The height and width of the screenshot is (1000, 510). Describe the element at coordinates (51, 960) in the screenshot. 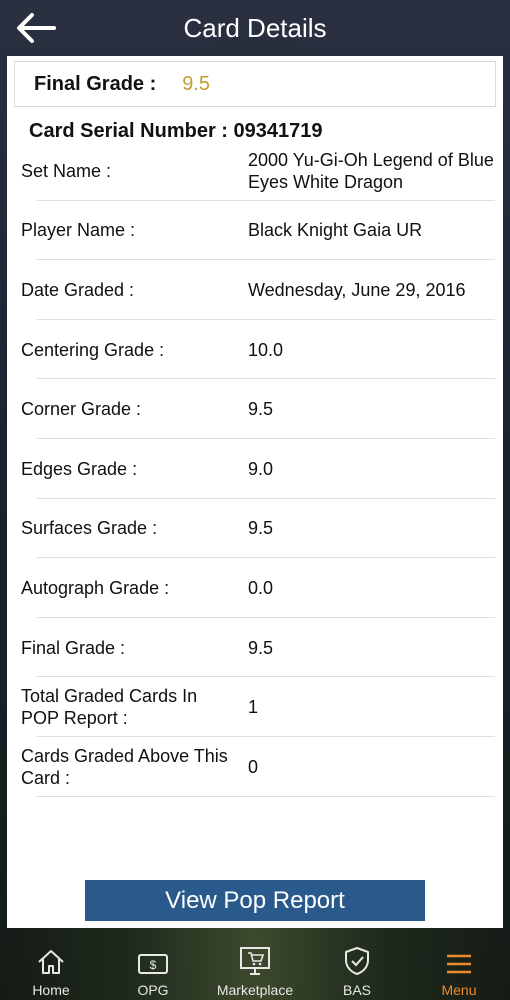

I see `home-icon` at that location.